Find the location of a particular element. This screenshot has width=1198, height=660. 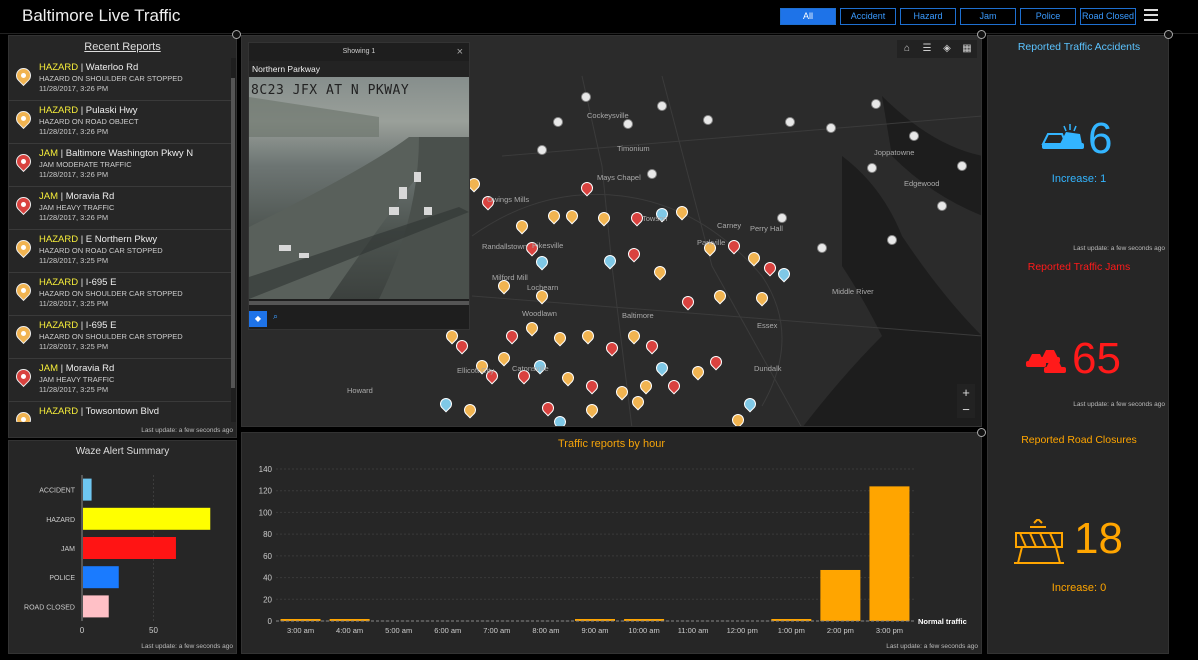

report-item: HAZARD | Towsontown Blvd is located at coordinates (121, 412).